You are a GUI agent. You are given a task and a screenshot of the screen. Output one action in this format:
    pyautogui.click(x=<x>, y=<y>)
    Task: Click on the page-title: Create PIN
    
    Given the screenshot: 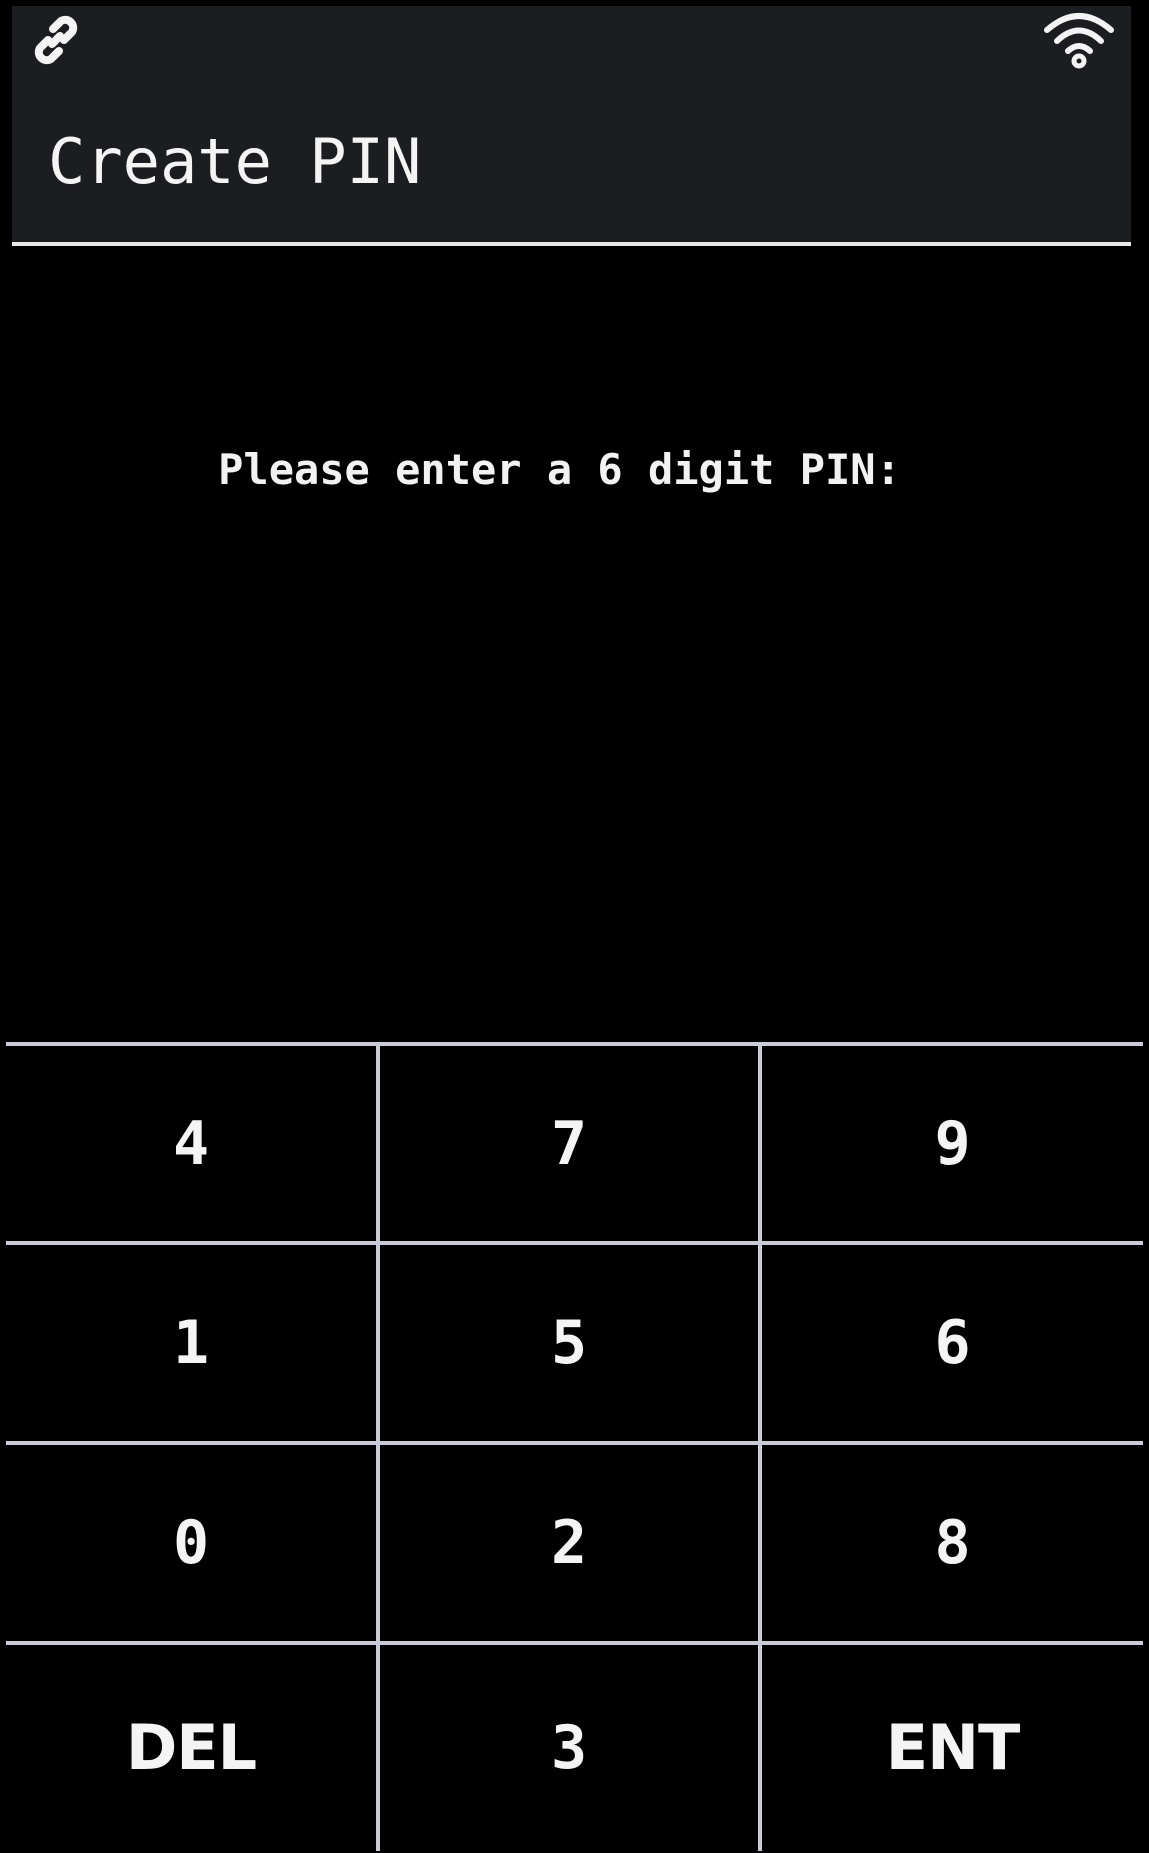 What is the action you would take?
    pyautogui.click(x=235, y=161)
    